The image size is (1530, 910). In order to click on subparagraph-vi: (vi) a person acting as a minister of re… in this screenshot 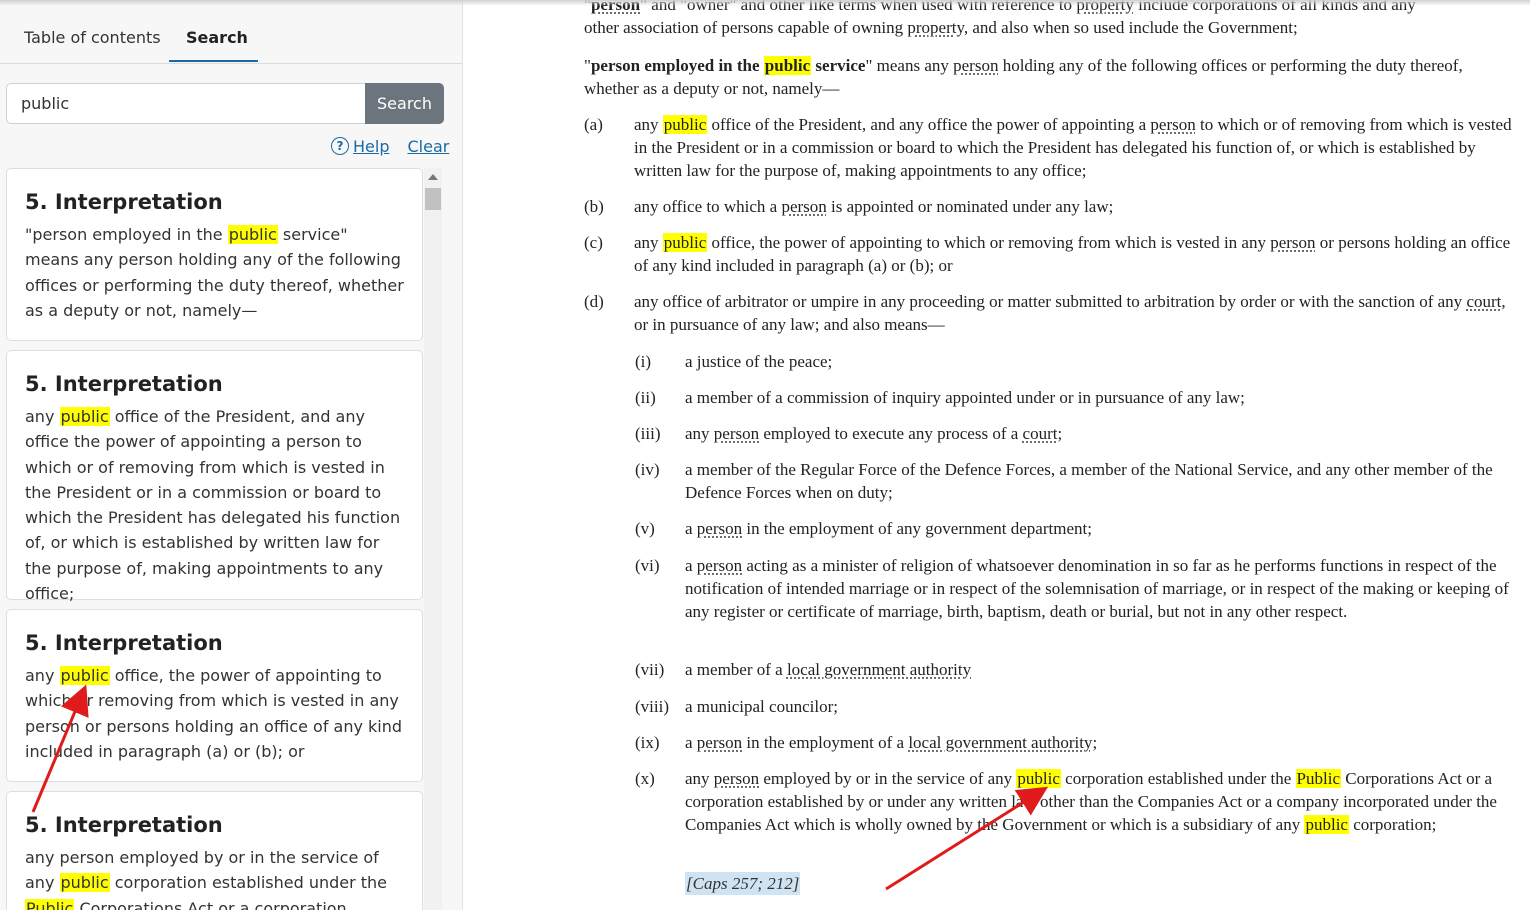, I will do `click(1072, 588)`.